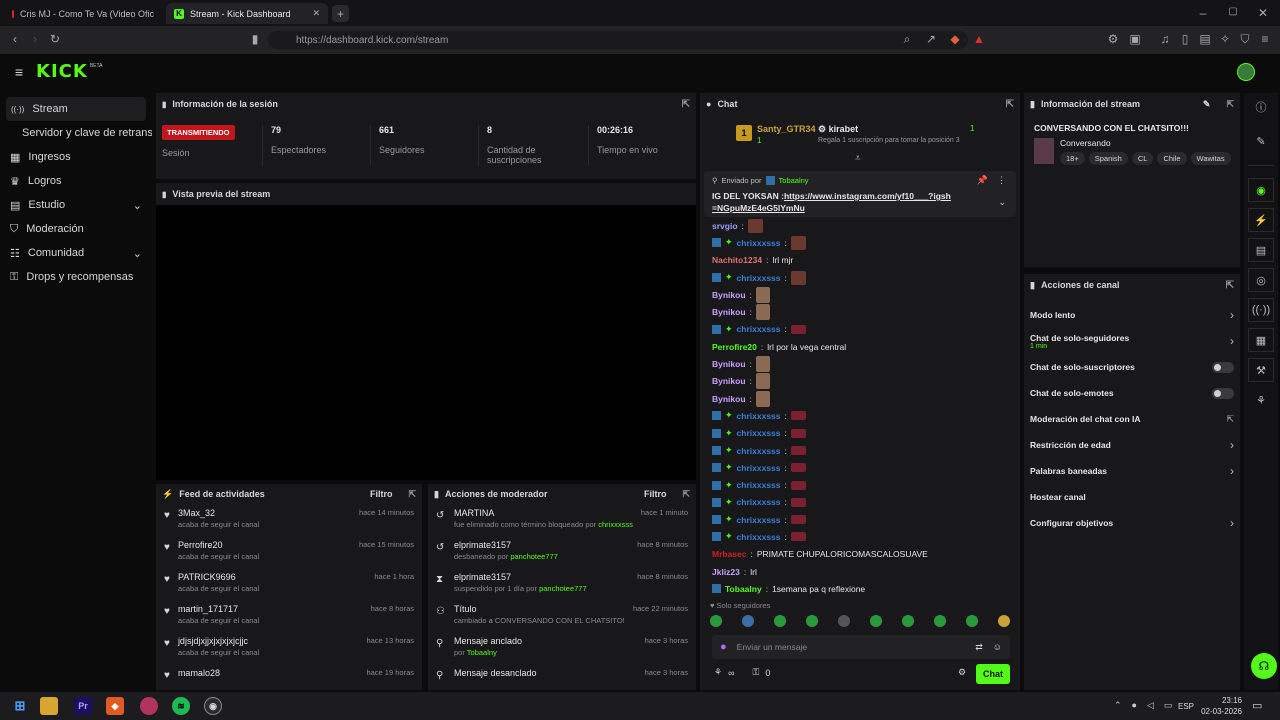  Describe the element at coordinates (1148, 143) in the screenshot. I see `category-name: Conversando` at that location.